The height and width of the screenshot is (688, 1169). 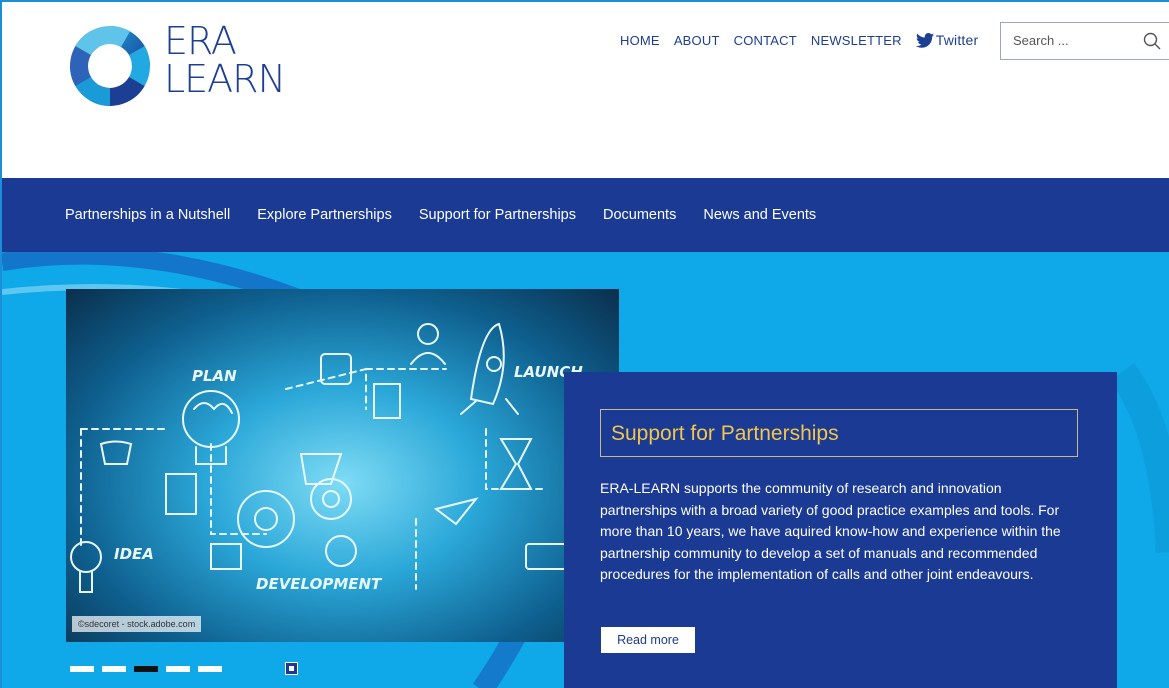 I want to click on image-credit: ©sdecoret - stock.adobe.com, so click(x=137, y=624).